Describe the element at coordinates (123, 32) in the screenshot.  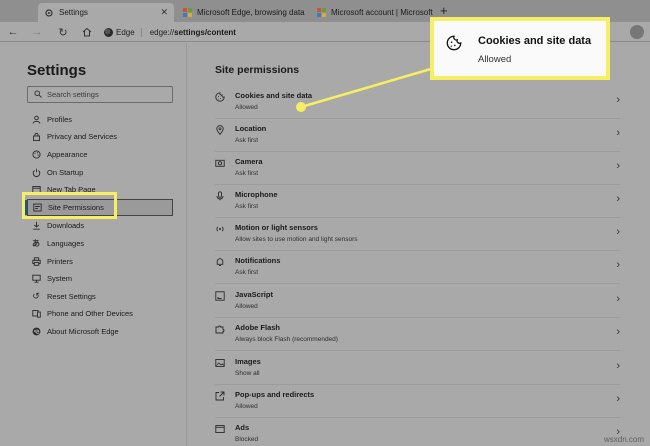
I see `edge-badge: Edge` at that location.